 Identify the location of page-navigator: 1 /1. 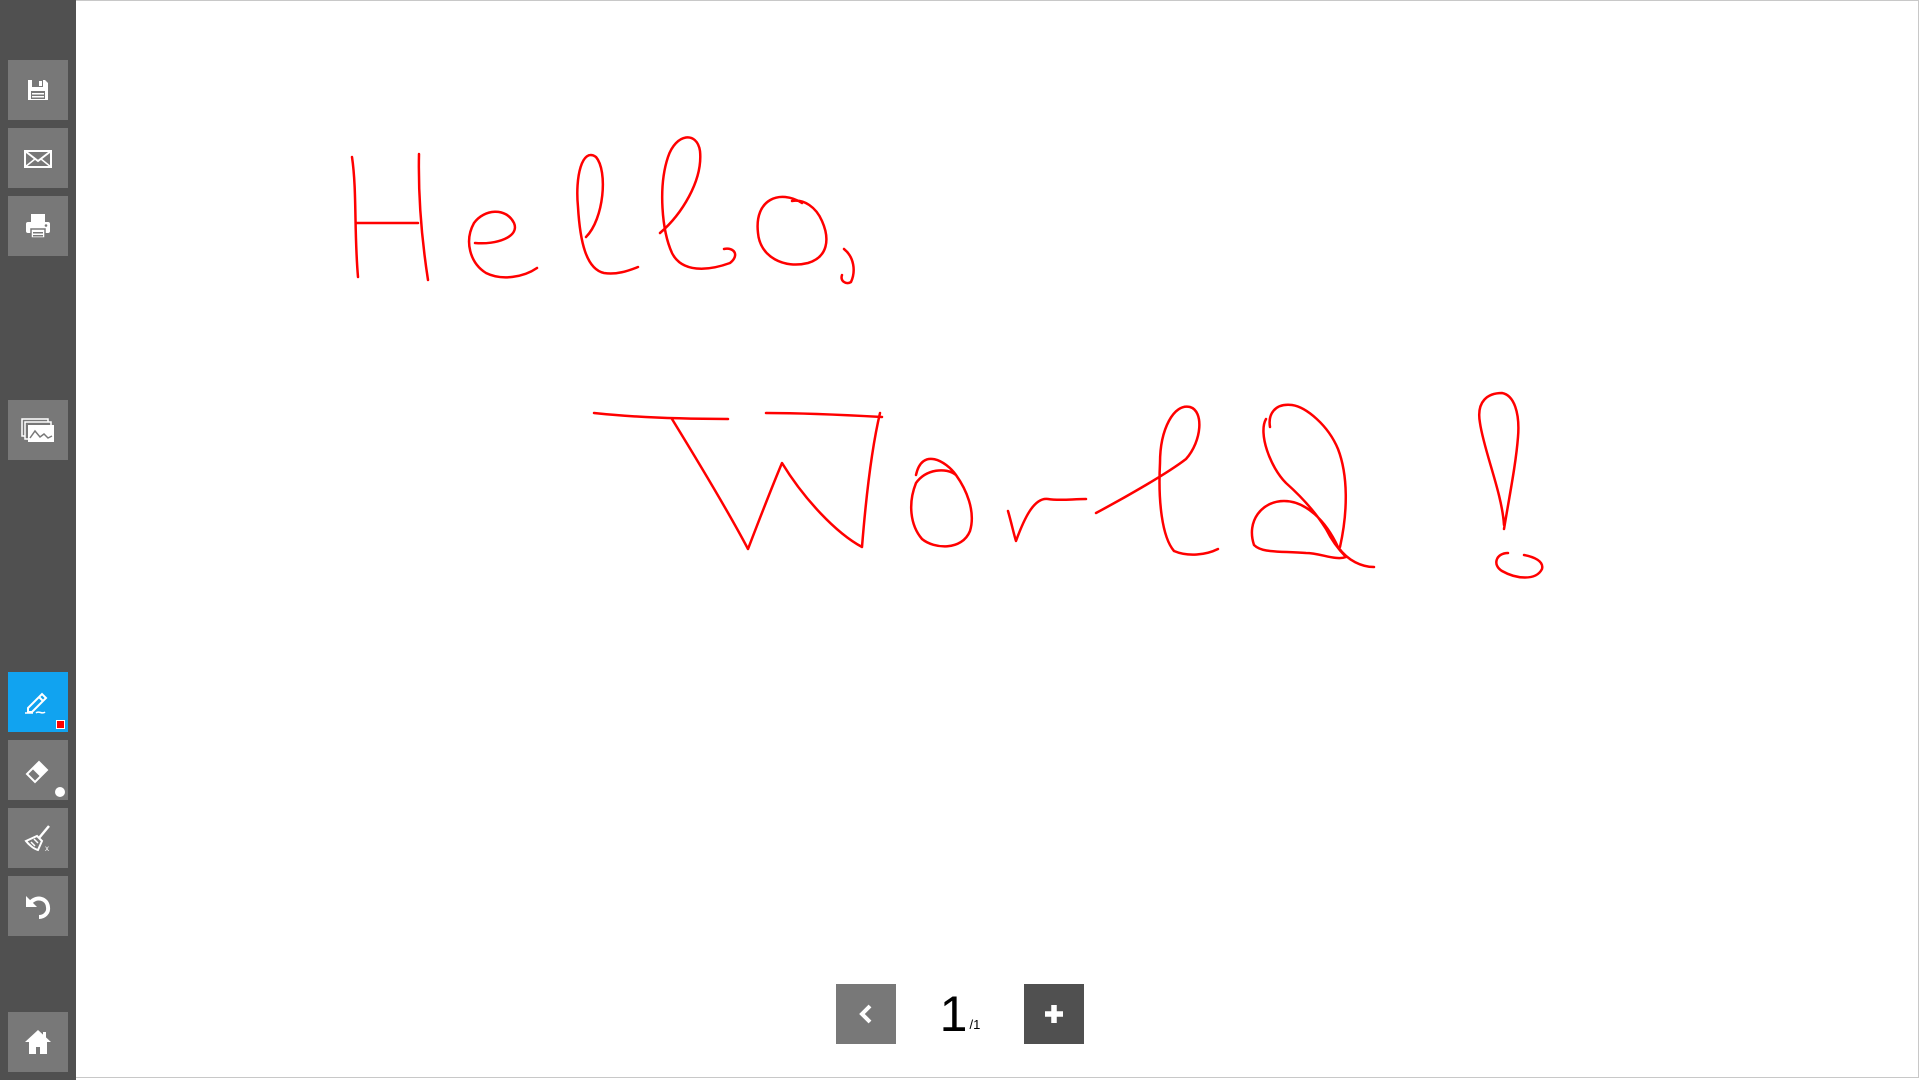
(960, 1014).